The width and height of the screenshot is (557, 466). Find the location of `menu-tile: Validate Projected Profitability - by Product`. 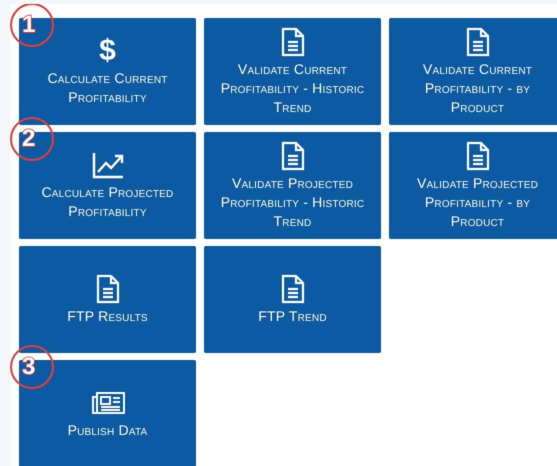

menu-tile: Validate Projected Profitability - by Product is located at coordinates (473, 185).